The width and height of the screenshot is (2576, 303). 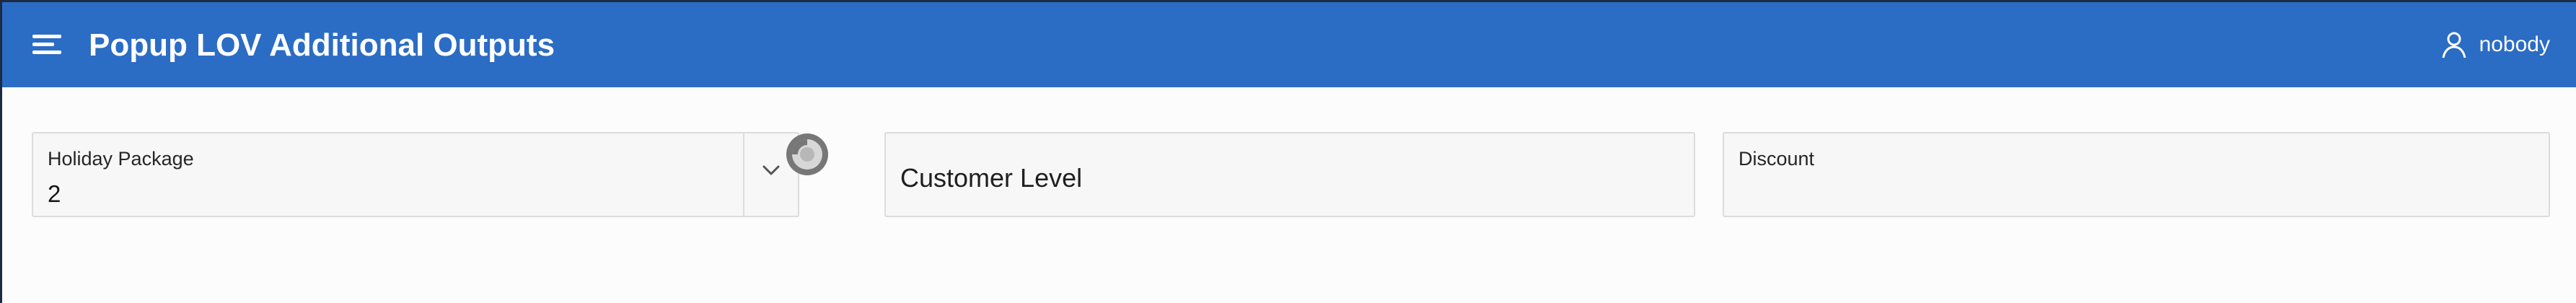 I want to click on loading-spinner-icon, so click(x=807, y=154).